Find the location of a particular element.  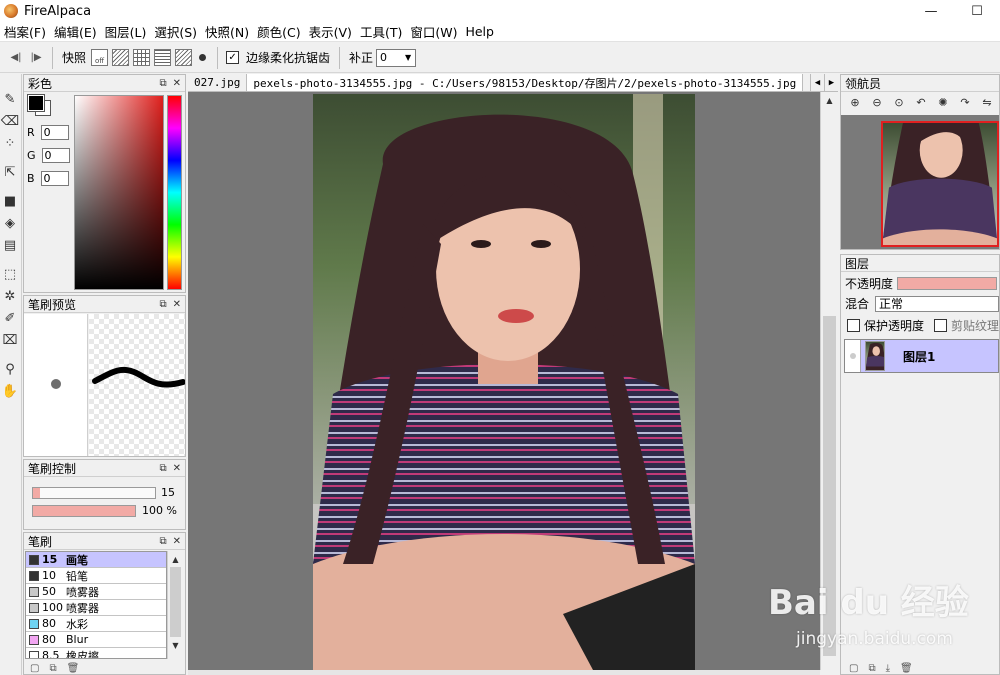

tab-scroll-right-icon: ▶ is located at coordinates (831, 82).